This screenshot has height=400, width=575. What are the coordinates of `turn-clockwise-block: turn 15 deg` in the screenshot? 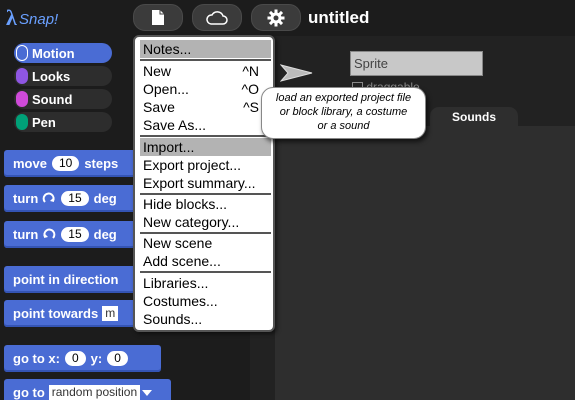 It's located at (74, 198).